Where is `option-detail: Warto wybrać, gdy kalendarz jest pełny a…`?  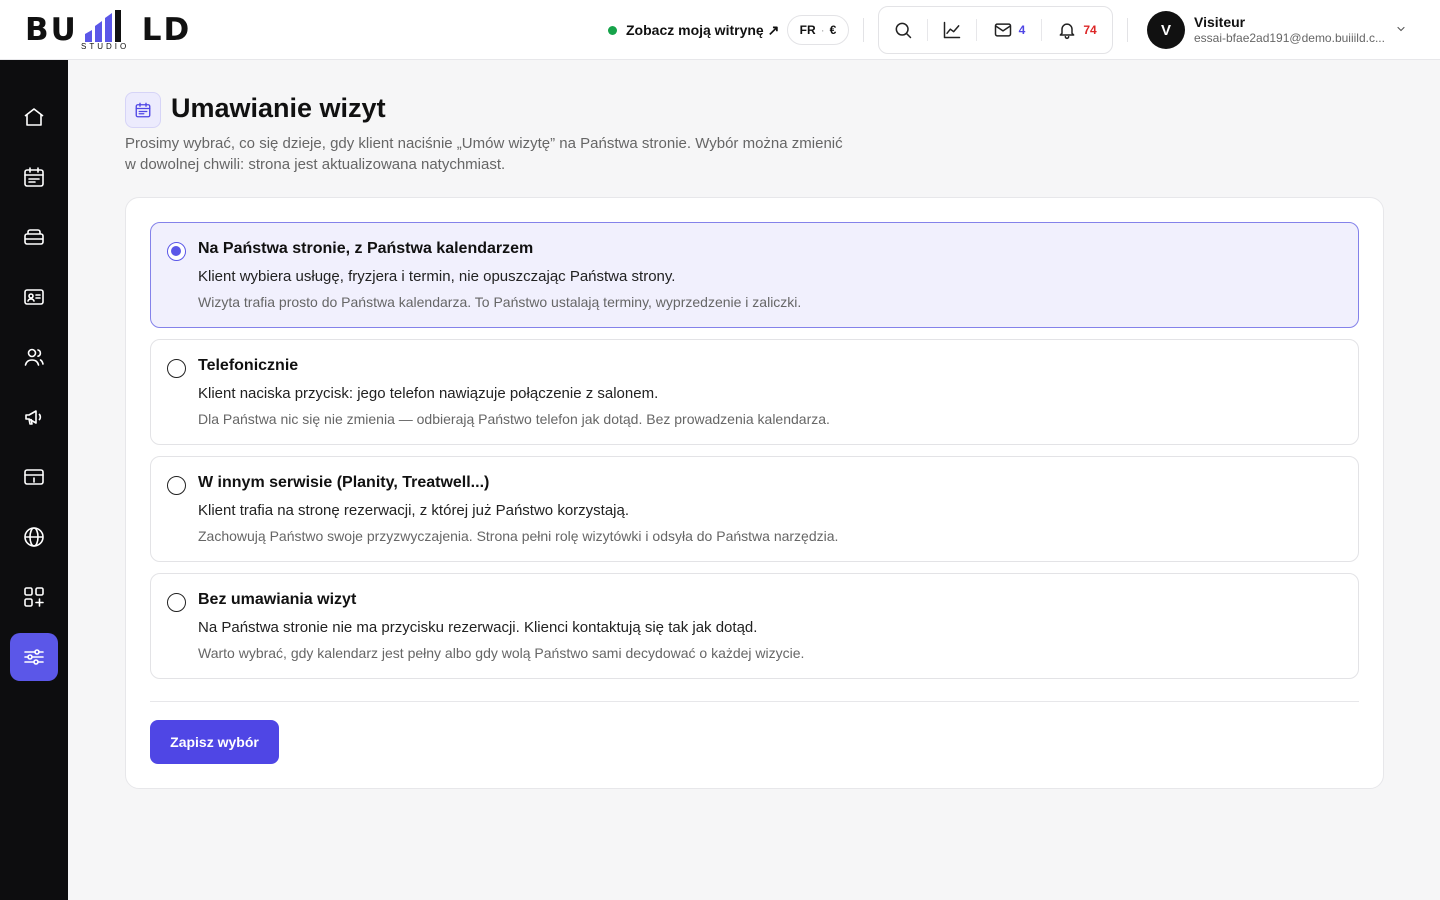
option-detail: Warto wybrać, gdy kalendarz jest pełny a… is located at coordinates (501, 653).